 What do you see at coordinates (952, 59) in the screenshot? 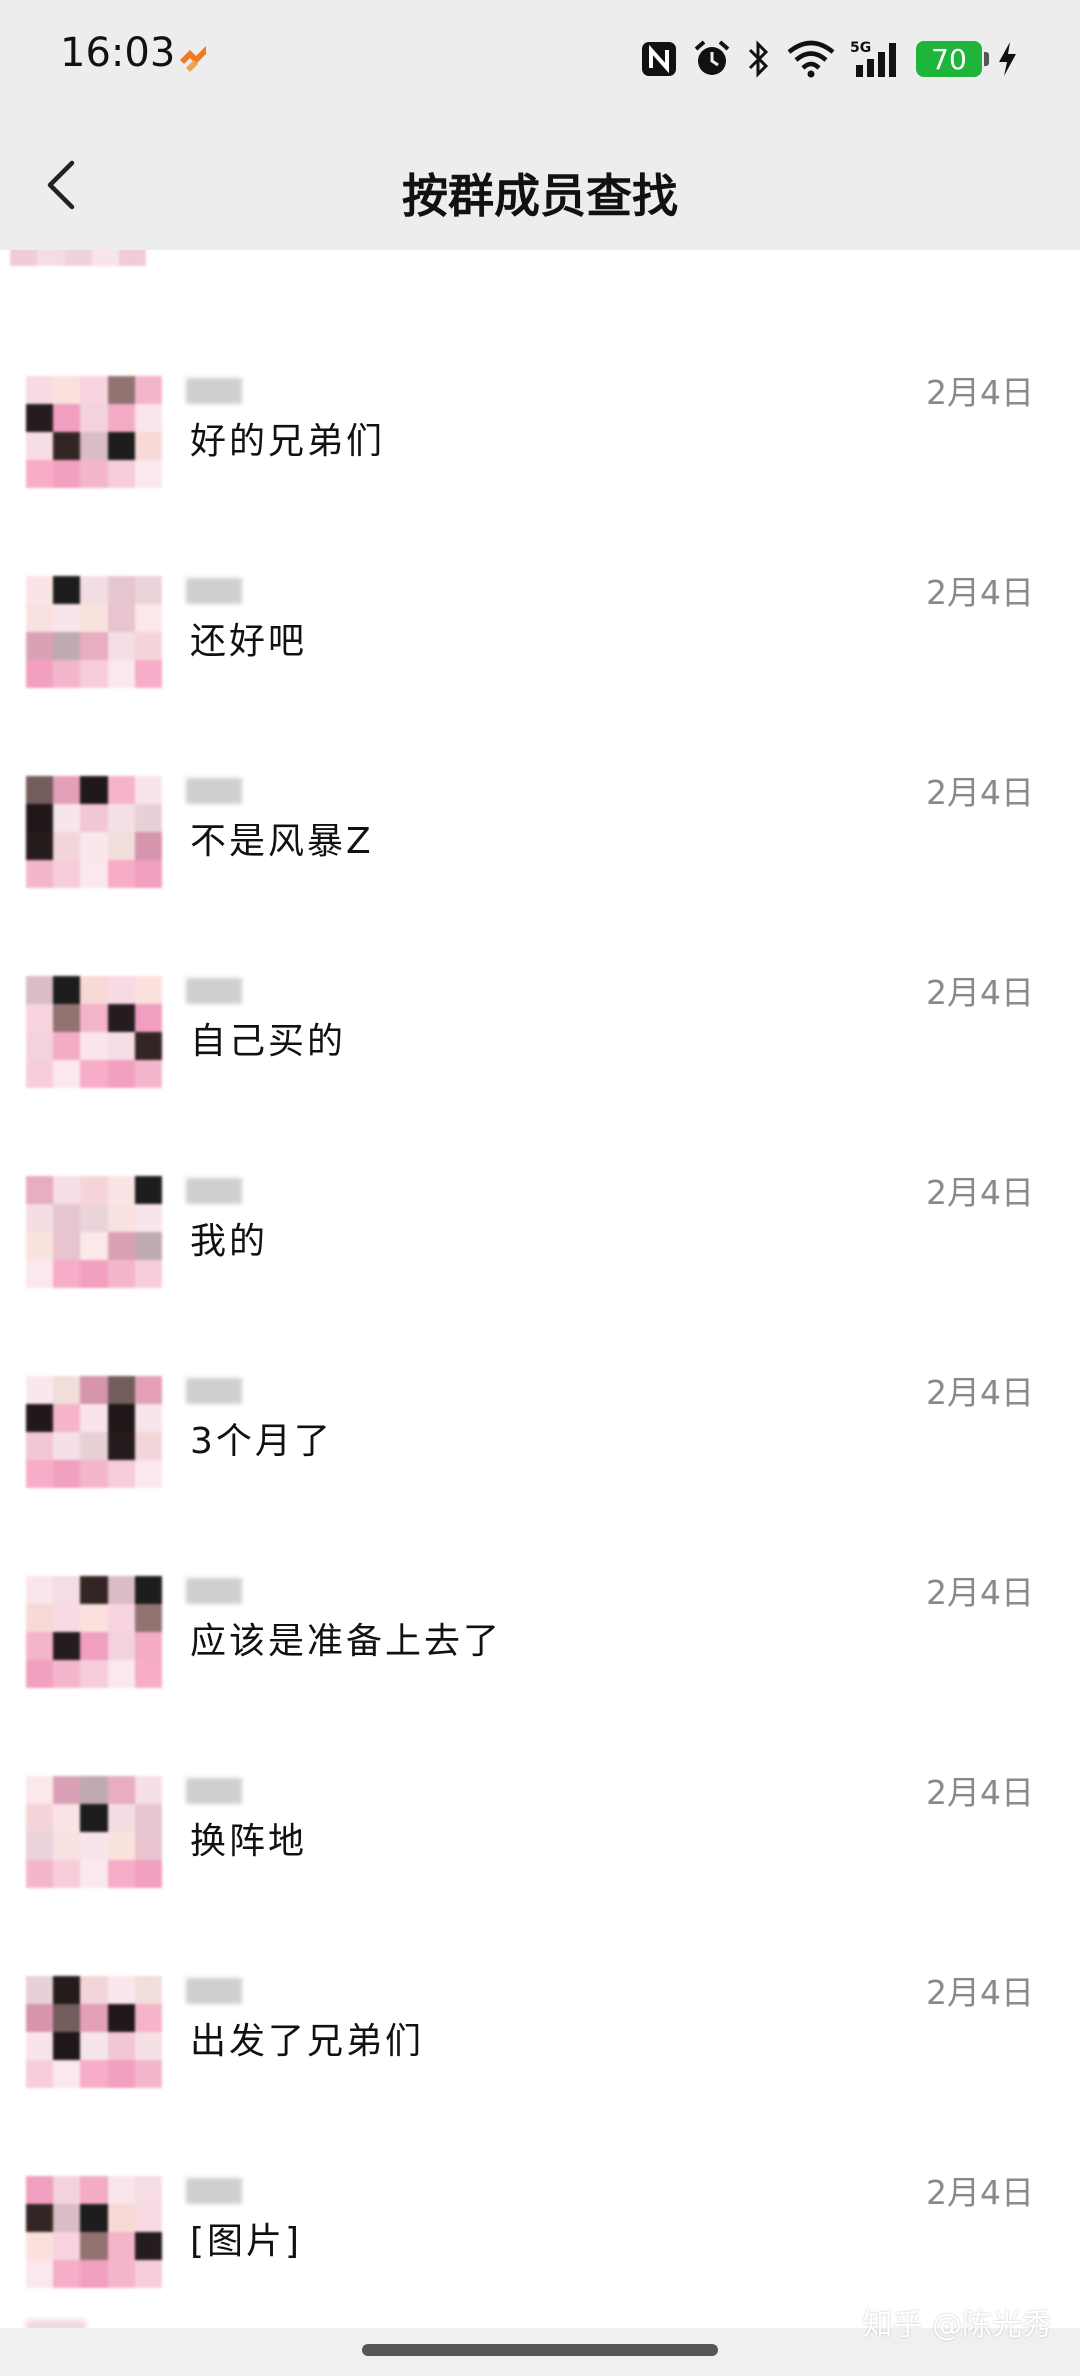
I see `battery-icon: 70` at bounding box center [952, 59].